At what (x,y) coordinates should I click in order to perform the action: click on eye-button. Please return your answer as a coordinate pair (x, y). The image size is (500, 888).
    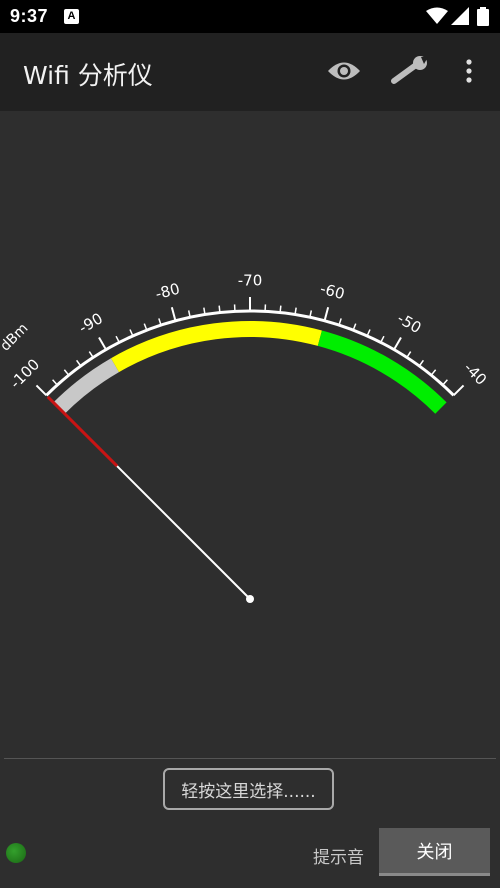
    Looking at the image, I should click on (344, 73).